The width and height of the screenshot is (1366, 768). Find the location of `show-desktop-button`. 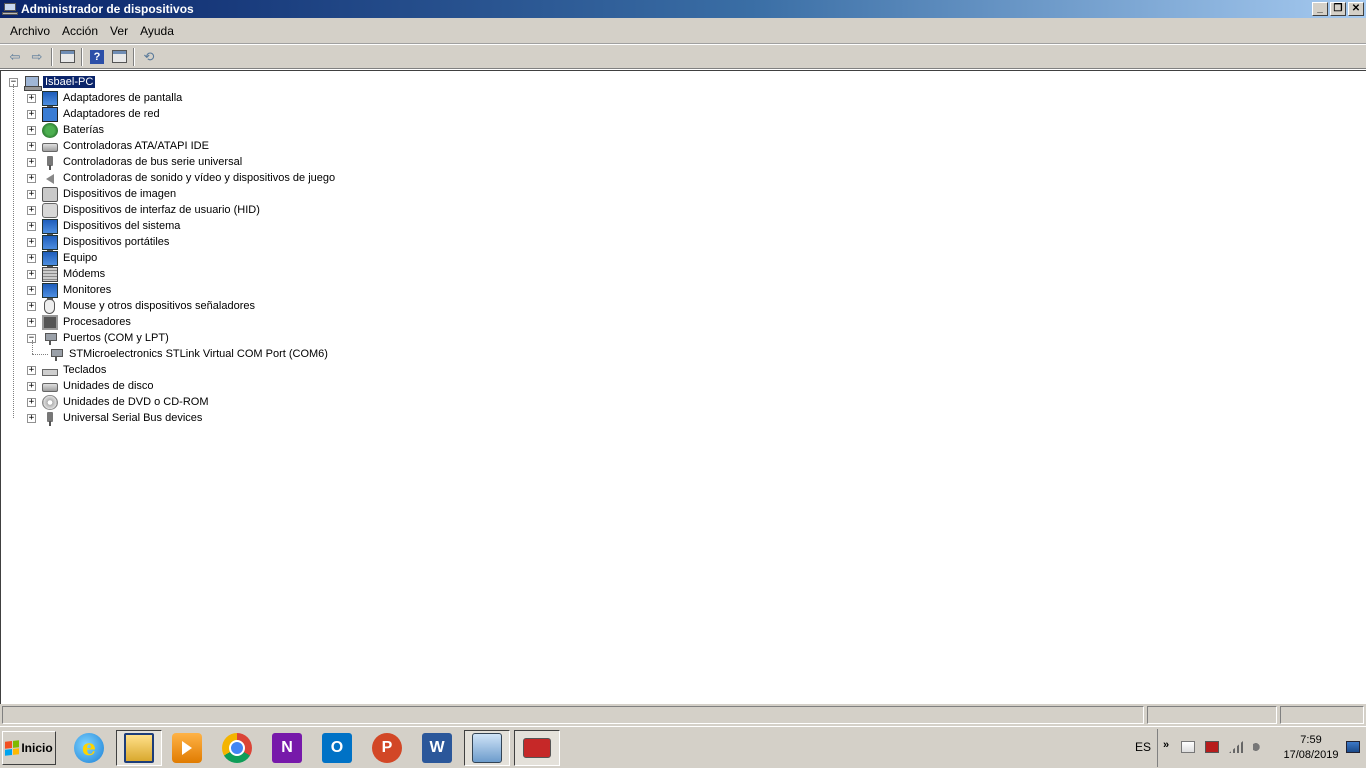

show-desktop-button is located at coordinates (1353, 747).